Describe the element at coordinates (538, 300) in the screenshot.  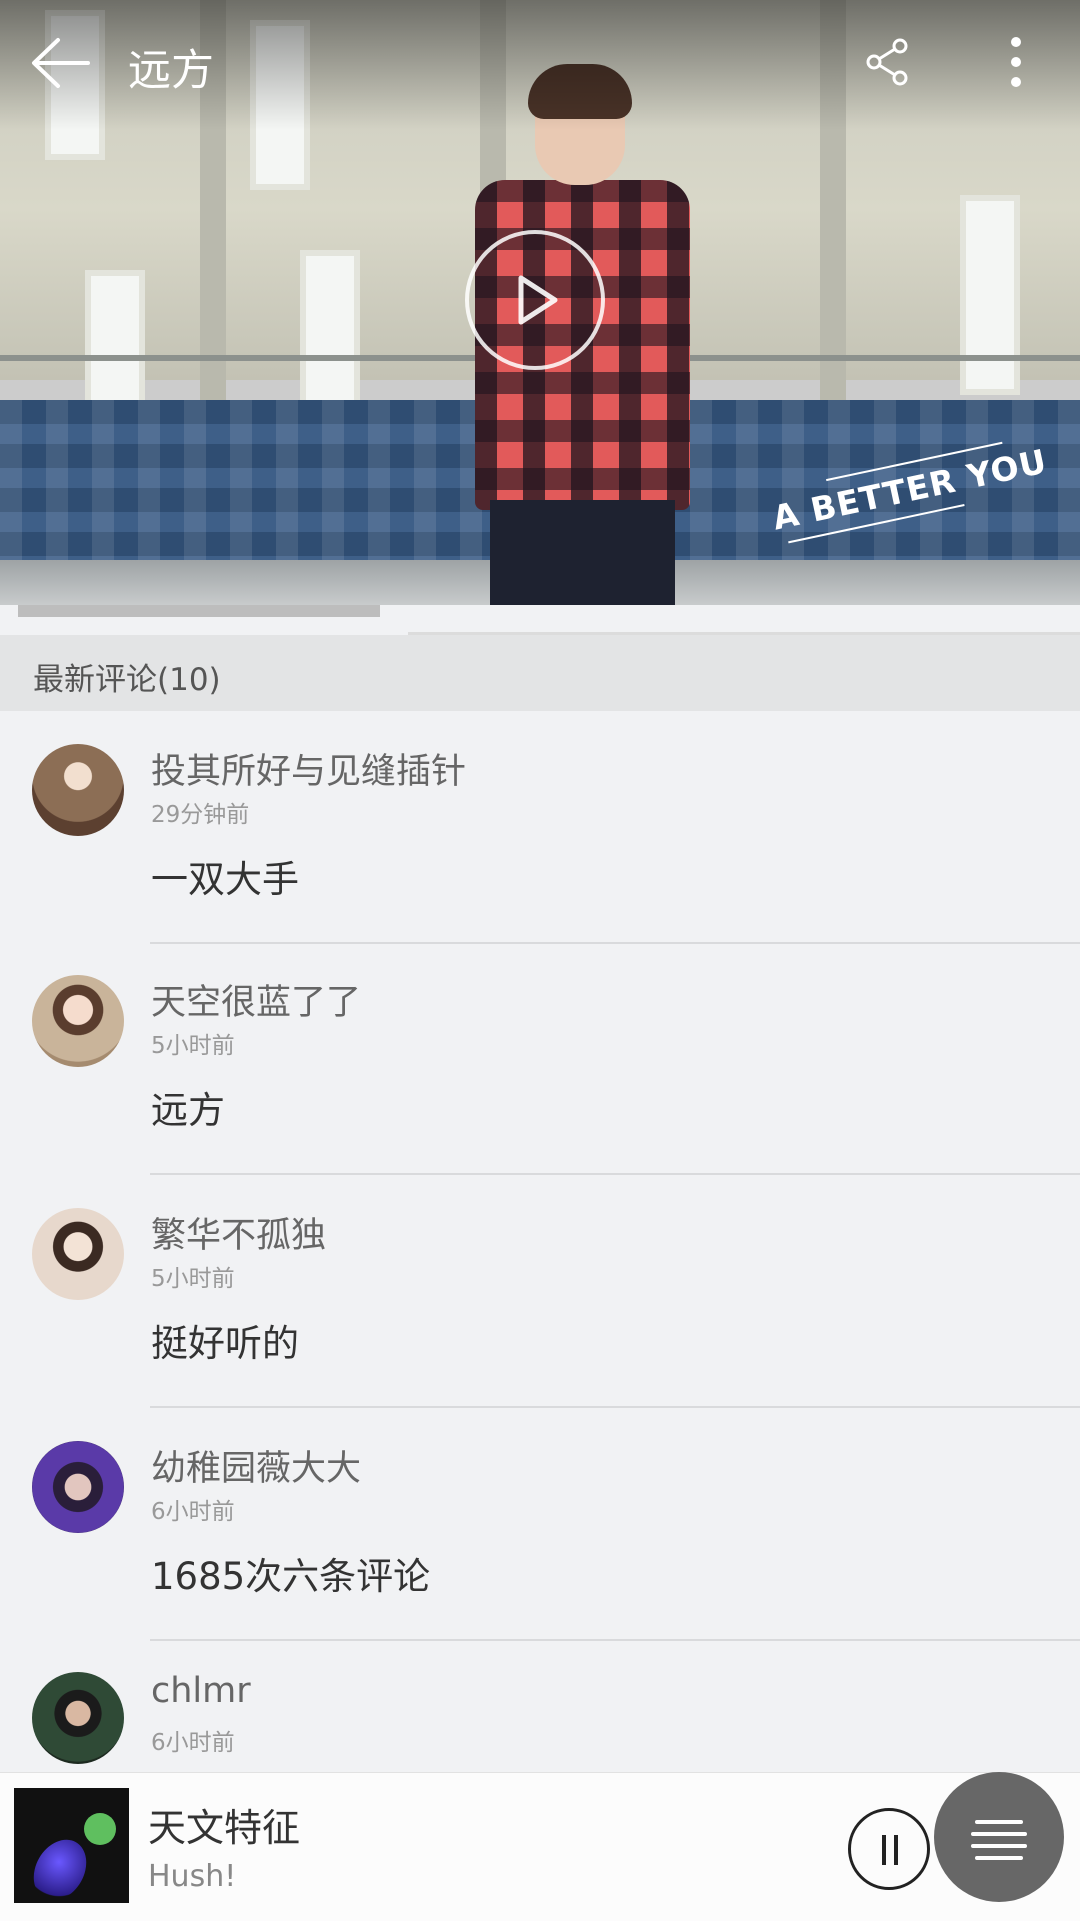
I see `play-icon` at that location.